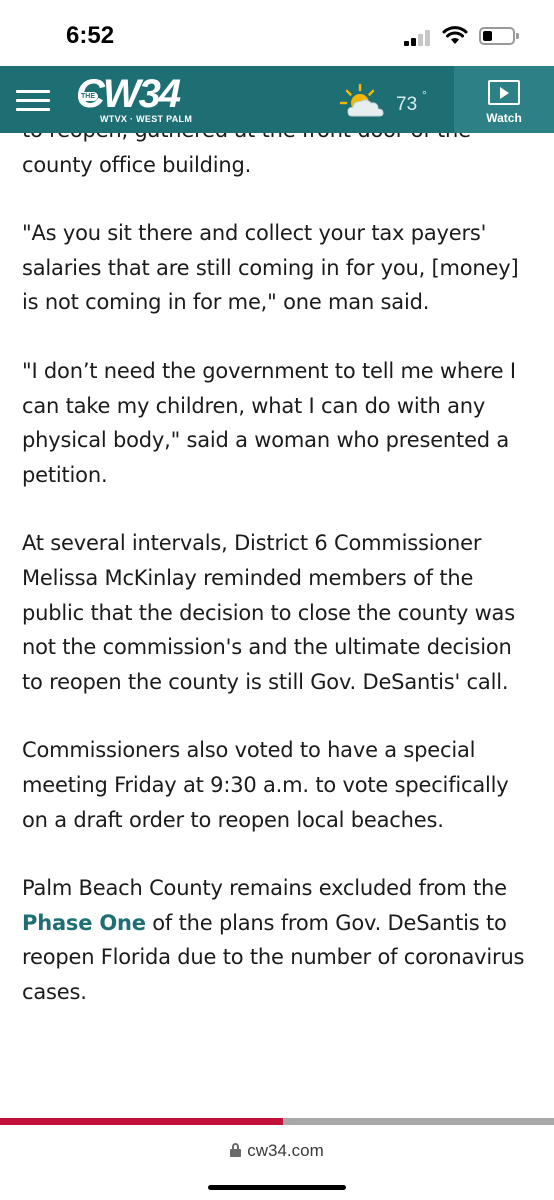 The width and height of the screenshot is (554, 1200). What do you see at coordinates (236, 1150) in the screenshot?
I see `lock-icon` at bounding box center [236, 1150].